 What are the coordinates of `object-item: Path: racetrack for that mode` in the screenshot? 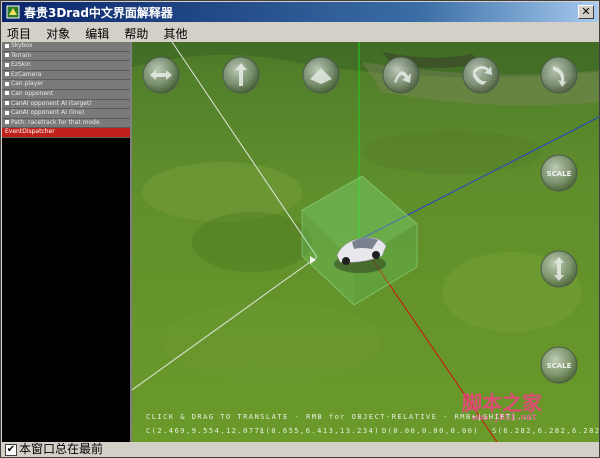 It's located at (66, 123).